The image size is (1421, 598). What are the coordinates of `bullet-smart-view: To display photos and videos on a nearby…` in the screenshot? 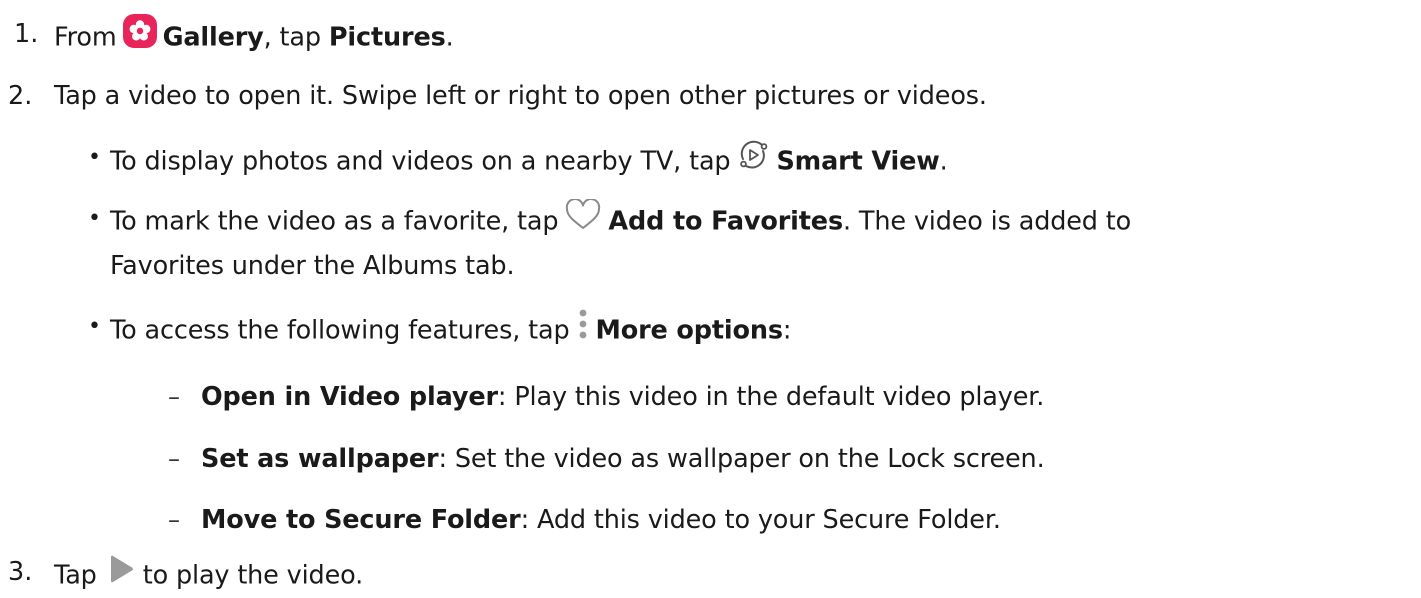 It's located at (529, 158).